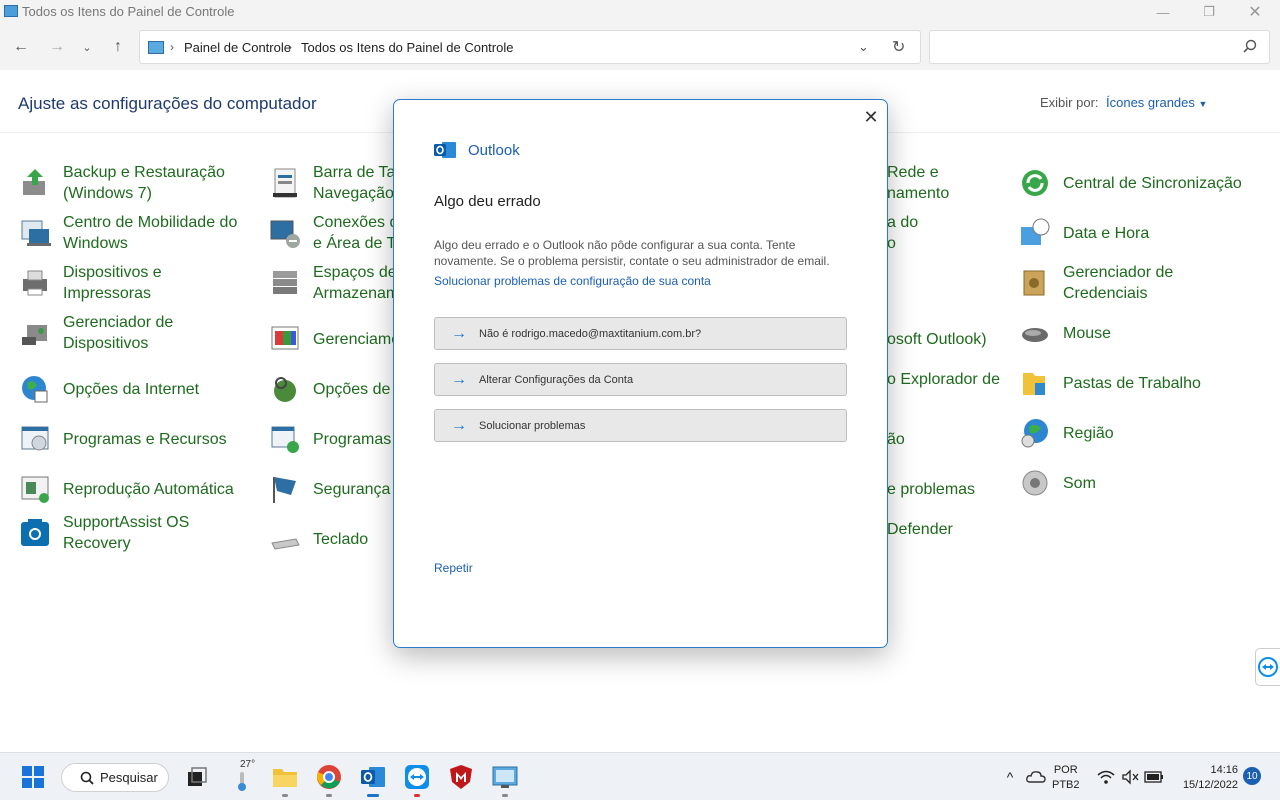  Describe the element at coordinates (459, 425) in the screenshot. I see `arrow-right-icon: →` at that location.